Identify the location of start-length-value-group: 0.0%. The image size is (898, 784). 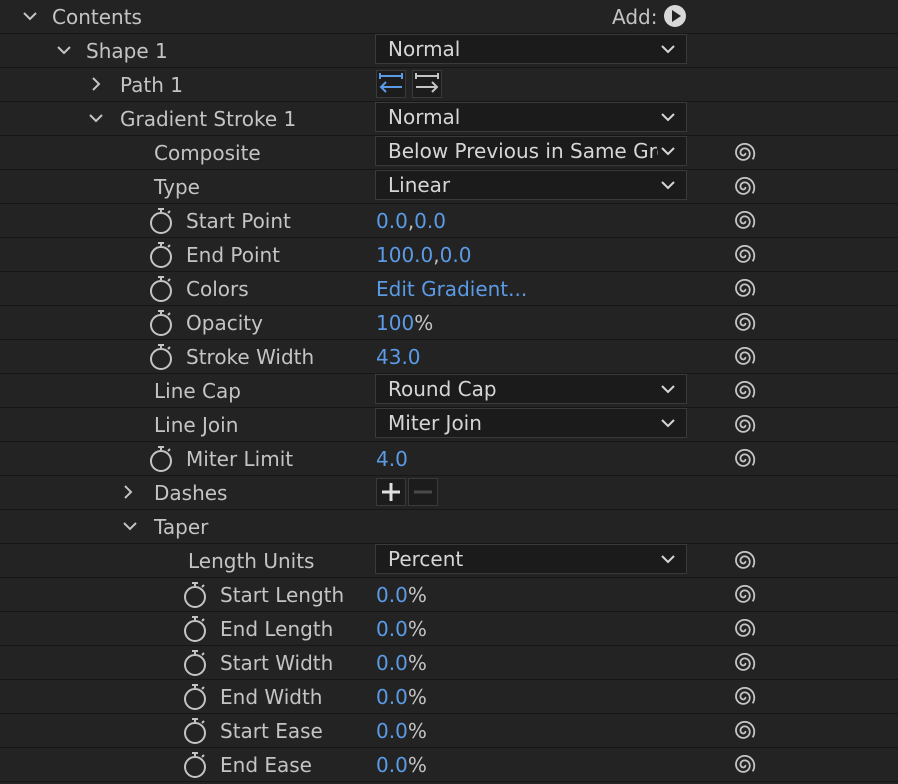
(401, 595).